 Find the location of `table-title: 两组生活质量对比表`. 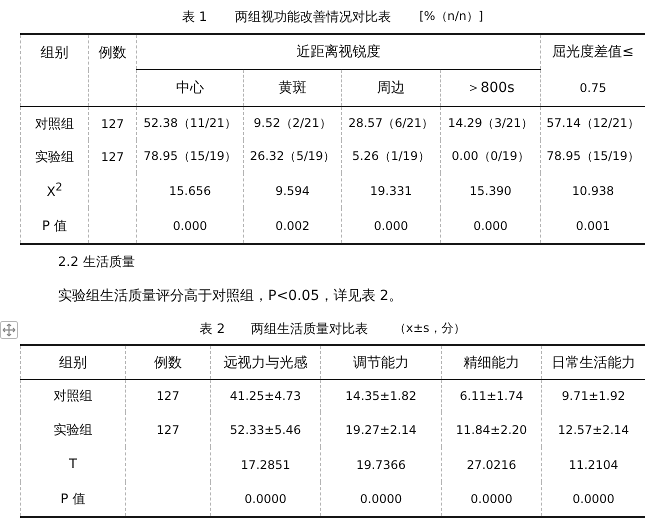

table-title: 两组生活质量对比表 is located at coordinates (309, 329).